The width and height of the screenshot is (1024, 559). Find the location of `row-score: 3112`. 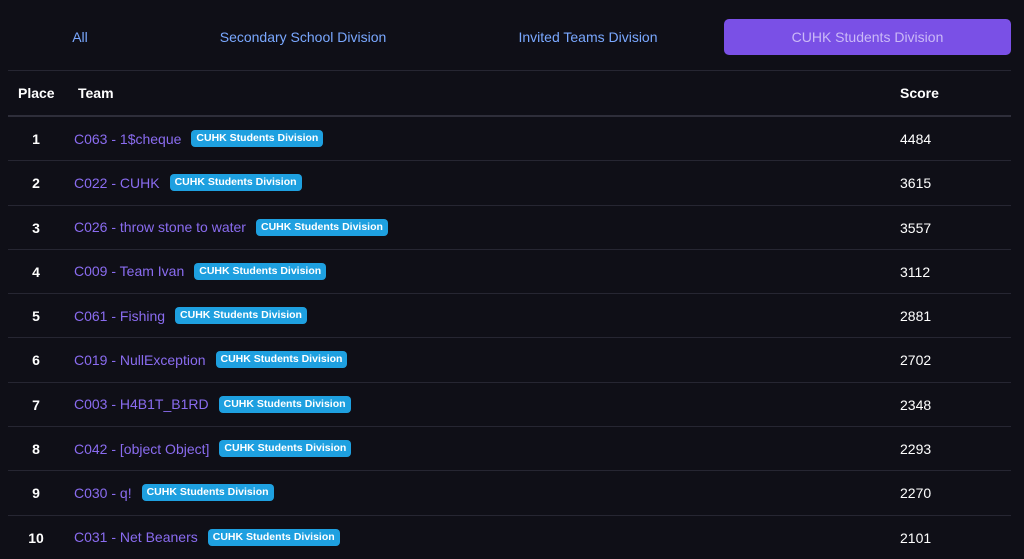

row-score: 3112 is located at coordinates (915, 271).